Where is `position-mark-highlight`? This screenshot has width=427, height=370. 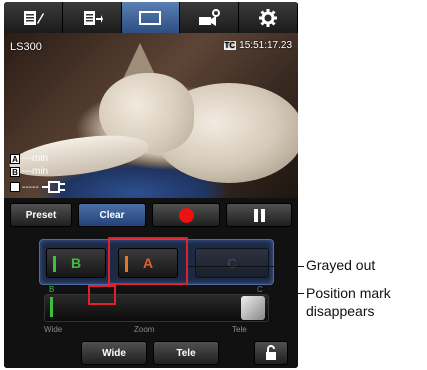
position-mark-highlight is located at coordinates (102, 295).